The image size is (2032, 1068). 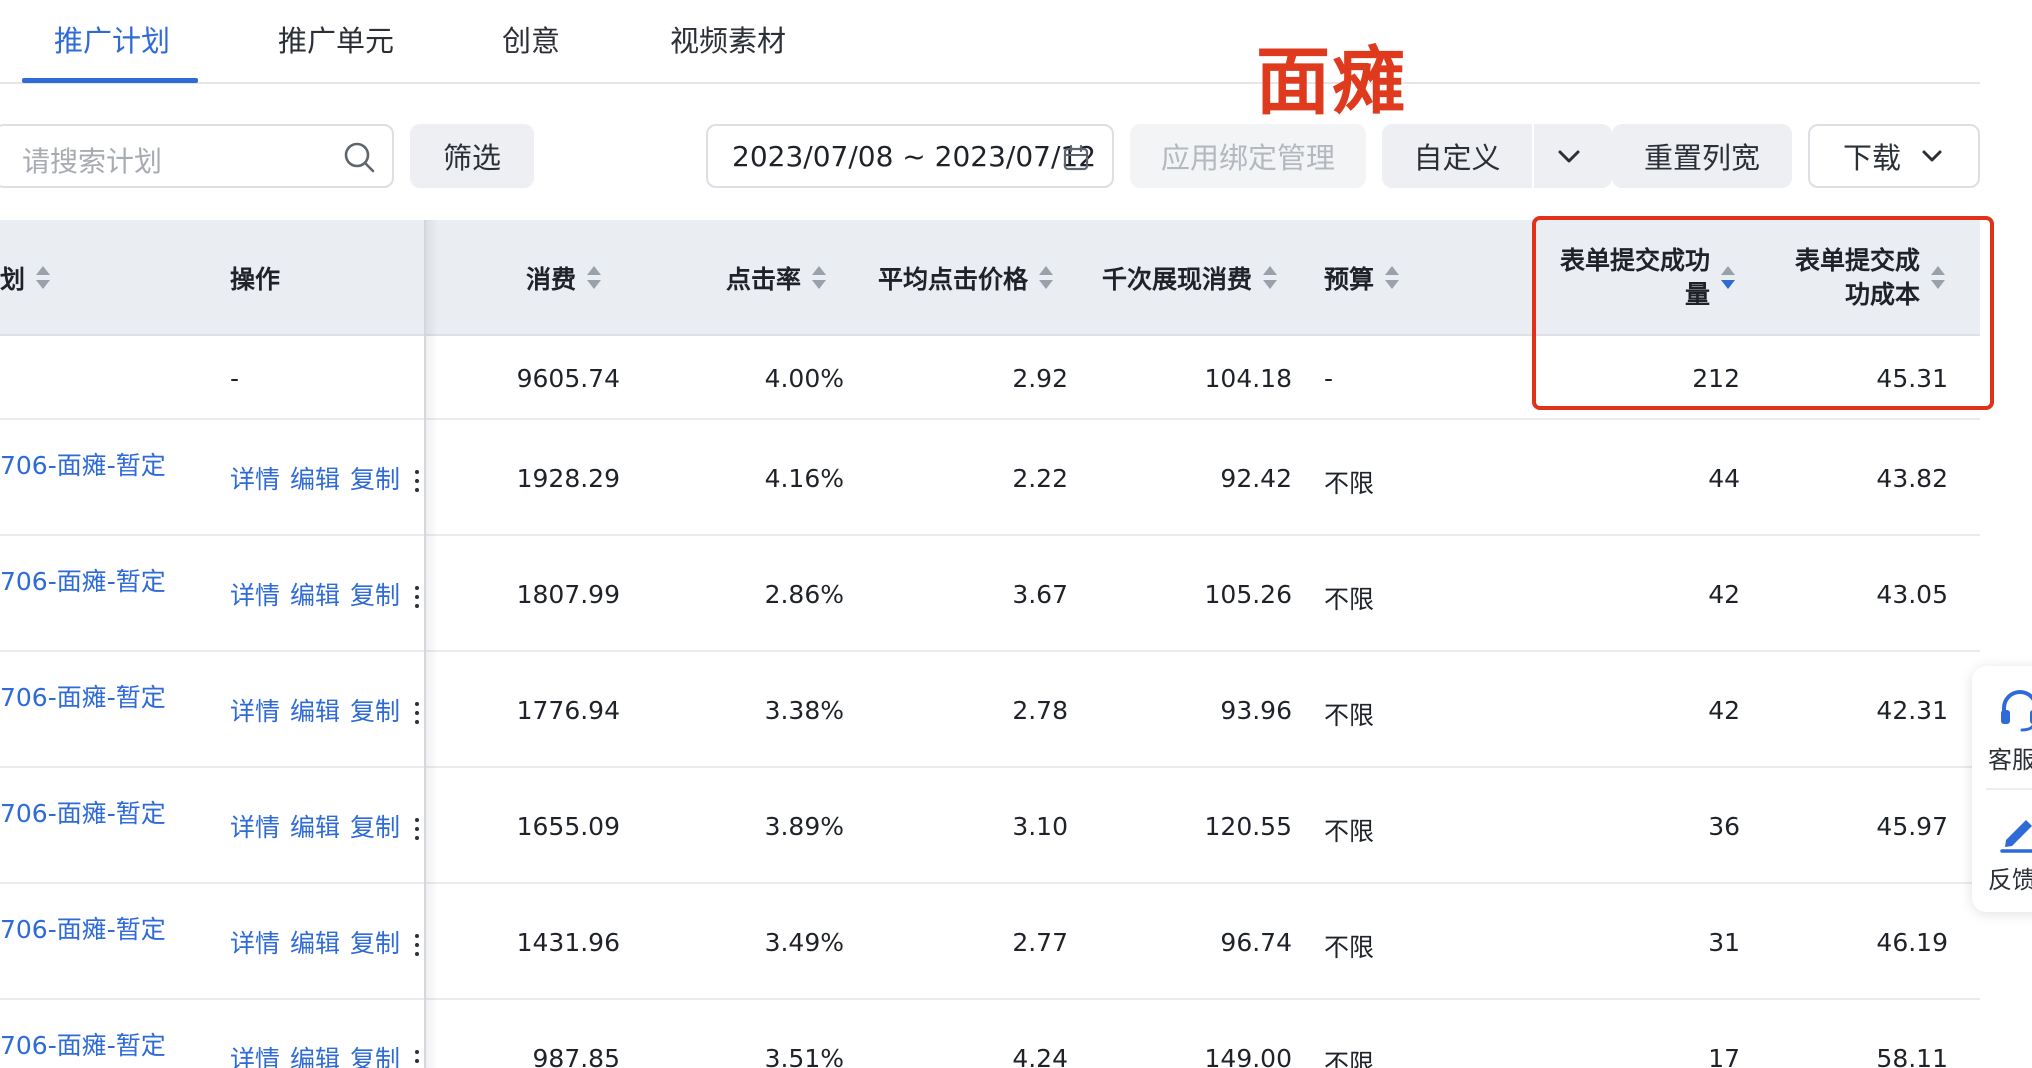 I want to click on cell-cpc: 2.77, so click(x=1040, y=942).